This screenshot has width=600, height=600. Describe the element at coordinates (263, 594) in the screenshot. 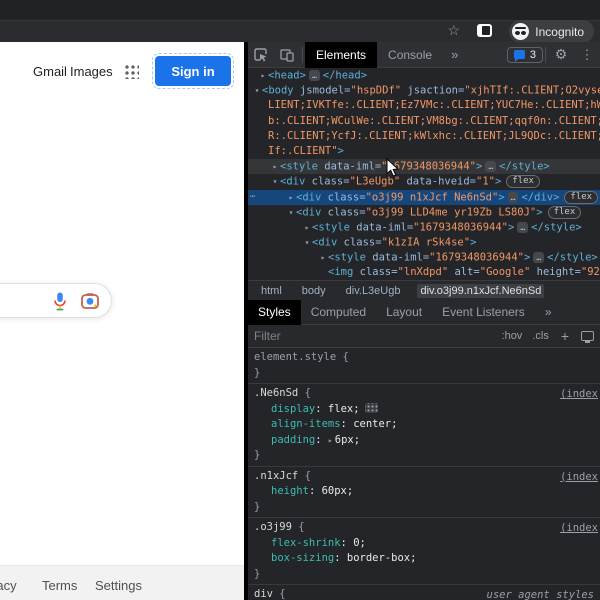

I see `rule-selector: div` at that location.